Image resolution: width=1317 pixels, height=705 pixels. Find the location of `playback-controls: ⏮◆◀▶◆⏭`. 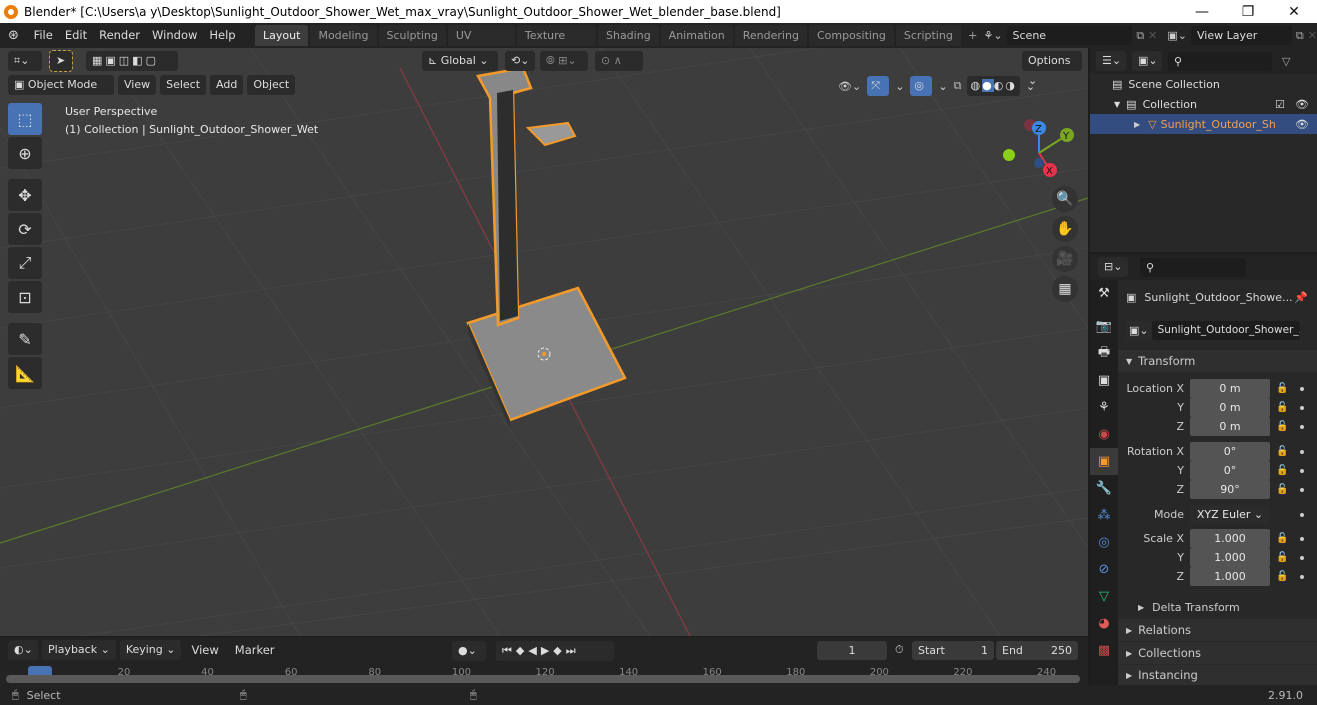

playback-controls: ⏮◆◀▶◆⏭ is located at coordinates (555, 651).